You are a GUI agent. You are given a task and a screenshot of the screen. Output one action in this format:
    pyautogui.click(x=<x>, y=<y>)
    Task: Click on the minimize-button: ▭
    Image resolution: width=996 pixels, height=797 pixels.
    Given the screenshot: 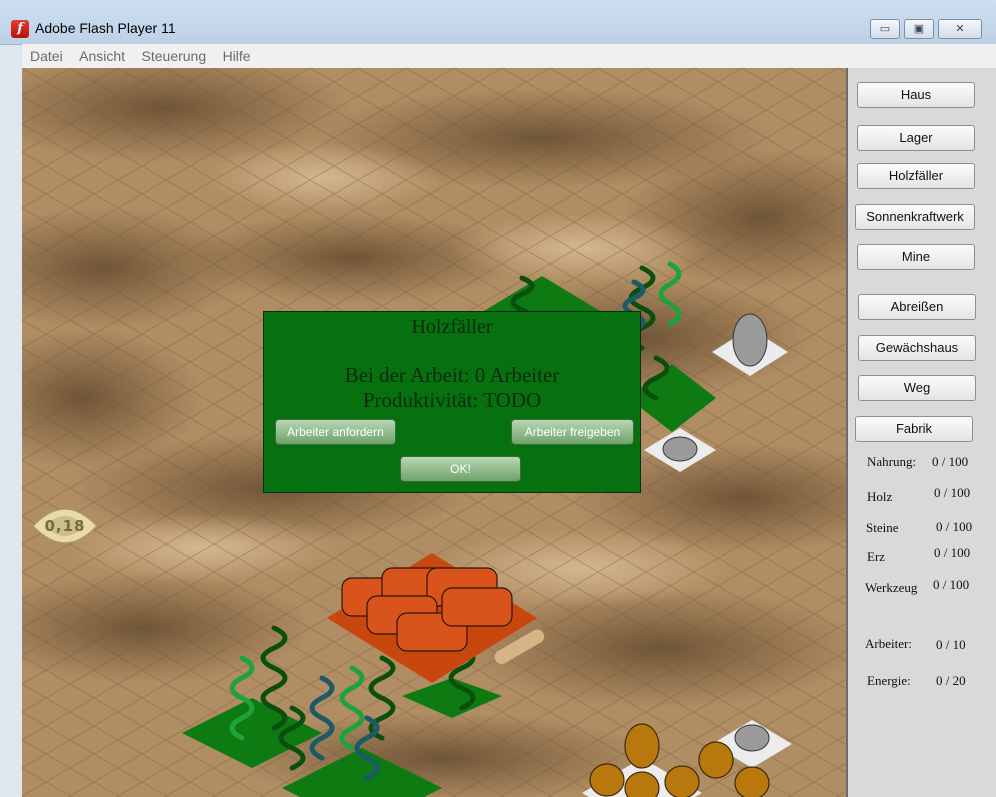 What is the action you would take?
    pyautogui.click(x=885, y=29)
    